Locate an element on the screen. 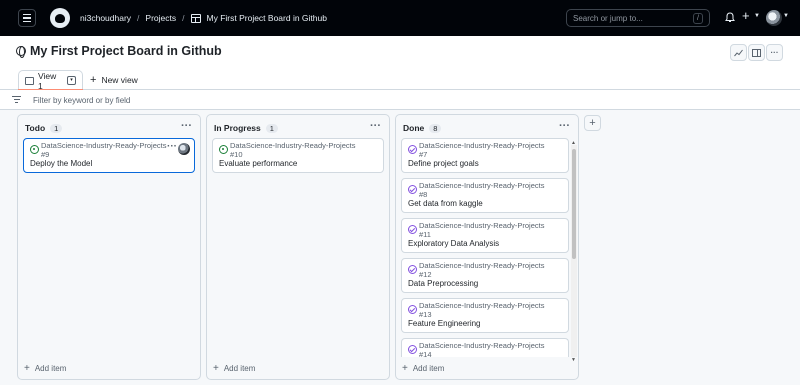 The image size is (800, 385). column-header: In Progress 1 is located at coordinates (246, 128).